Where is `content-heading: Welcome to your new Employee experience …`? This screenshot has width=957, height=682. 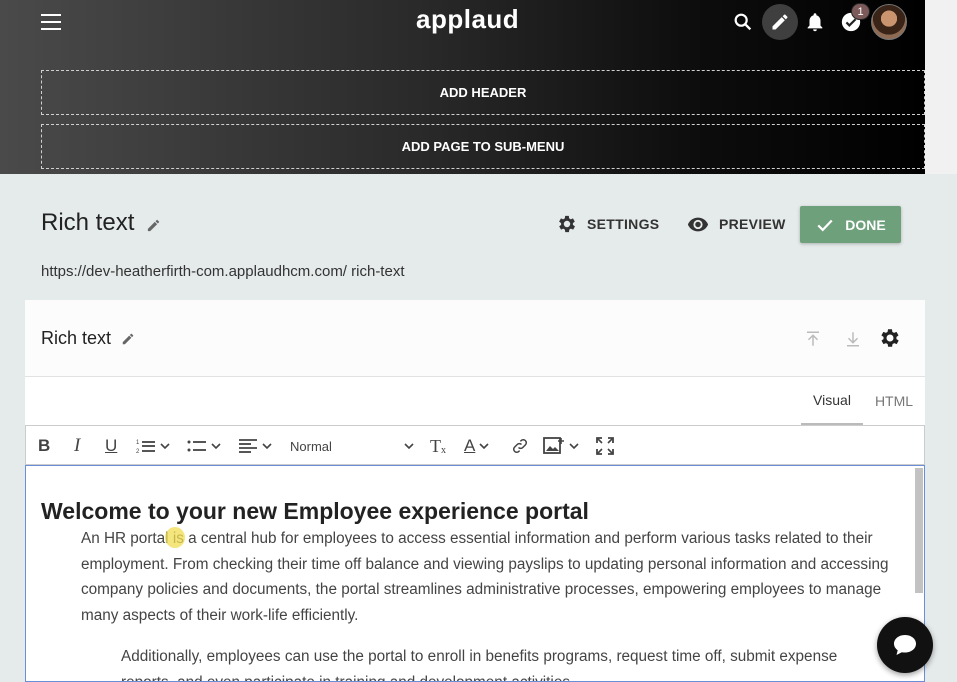
content-heading: Welcome to your new Employee experience … is located at coordinates (315, 511).